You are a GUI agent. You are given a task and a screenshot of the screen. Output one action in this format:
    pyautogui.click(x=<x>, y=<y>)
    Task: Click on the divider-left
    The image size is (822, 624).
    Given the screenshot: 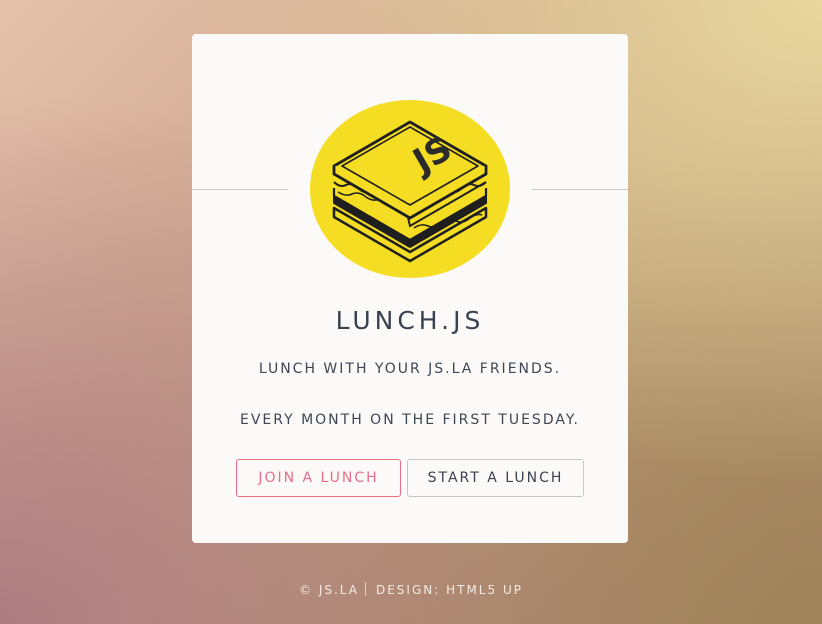 What is the action you would take?
    pyautogui.click(x=240, y=189)
    